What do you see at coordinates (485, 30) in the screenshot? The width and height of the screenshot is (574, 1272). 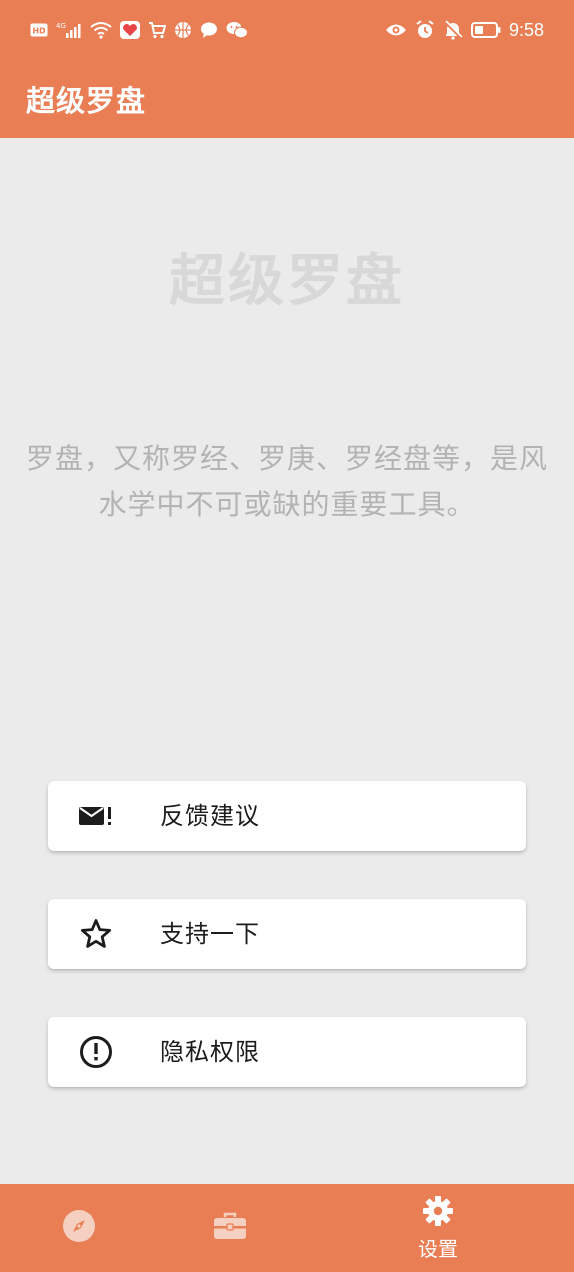 I see `battery-icon` at bounding box center [485, 30].